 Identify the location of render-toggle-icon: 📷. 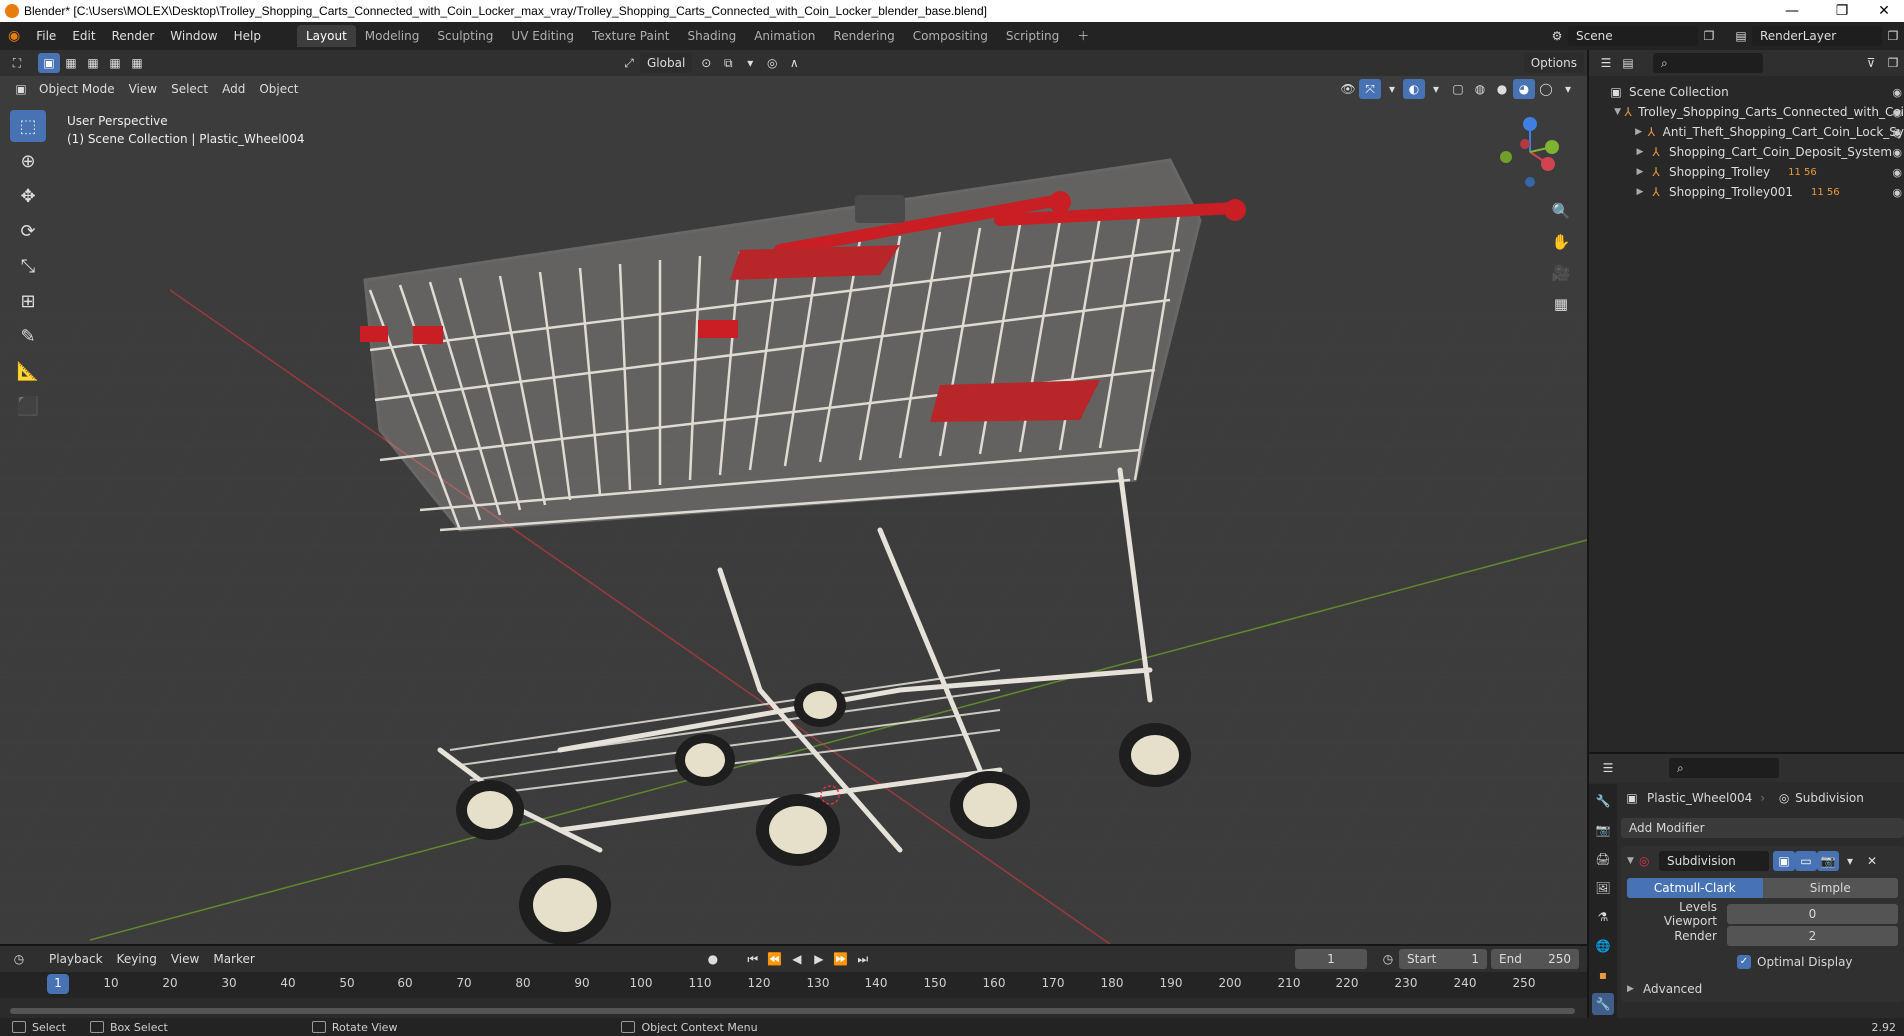
(1828, 861).